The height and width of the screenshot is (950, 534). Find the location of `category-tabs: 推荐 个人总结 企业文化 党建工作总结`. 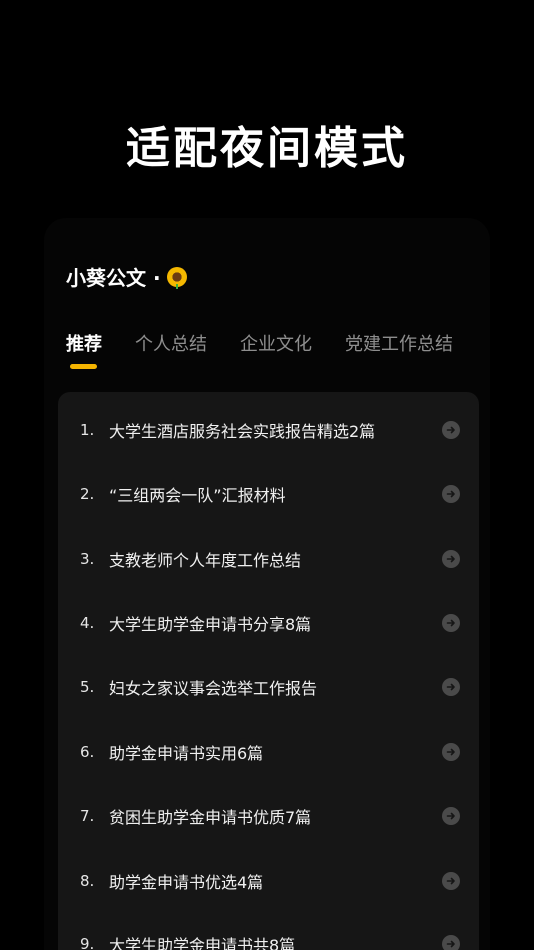

category-tabs: 推荐 个人总结 企业文化 党建工作总结 is located at coordinates (276, 343).